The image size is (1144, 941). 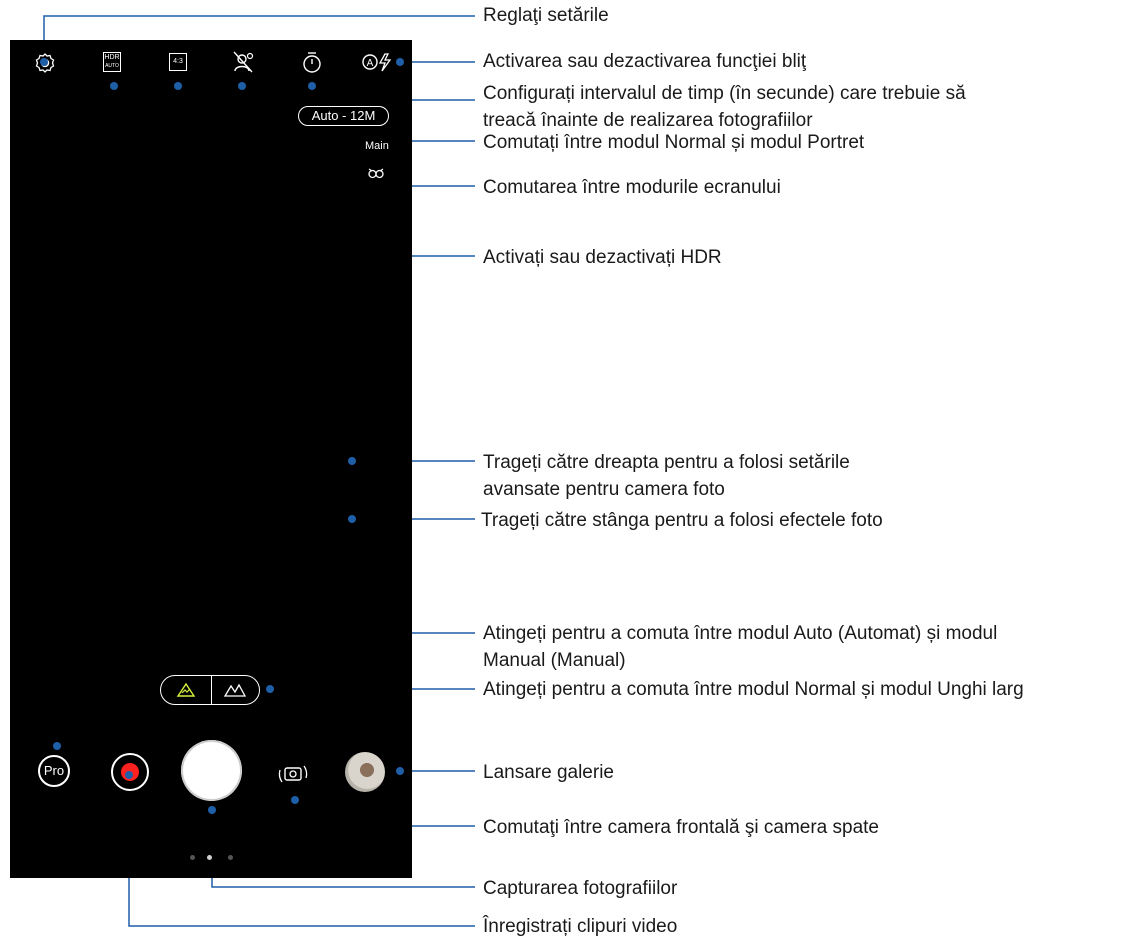 I want to click on callout-flash: Activarea sau dezactivarea funcţiei bliţ, so click(x=645, y=61).